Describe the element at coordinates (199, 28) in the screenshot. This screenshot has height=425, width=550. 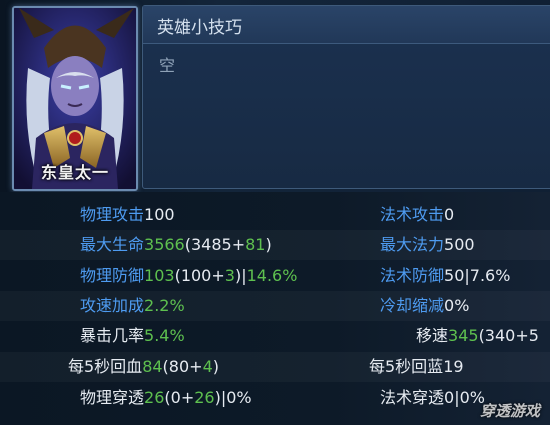
I see `hero-tips-title: 英雄小技巧` at that location.